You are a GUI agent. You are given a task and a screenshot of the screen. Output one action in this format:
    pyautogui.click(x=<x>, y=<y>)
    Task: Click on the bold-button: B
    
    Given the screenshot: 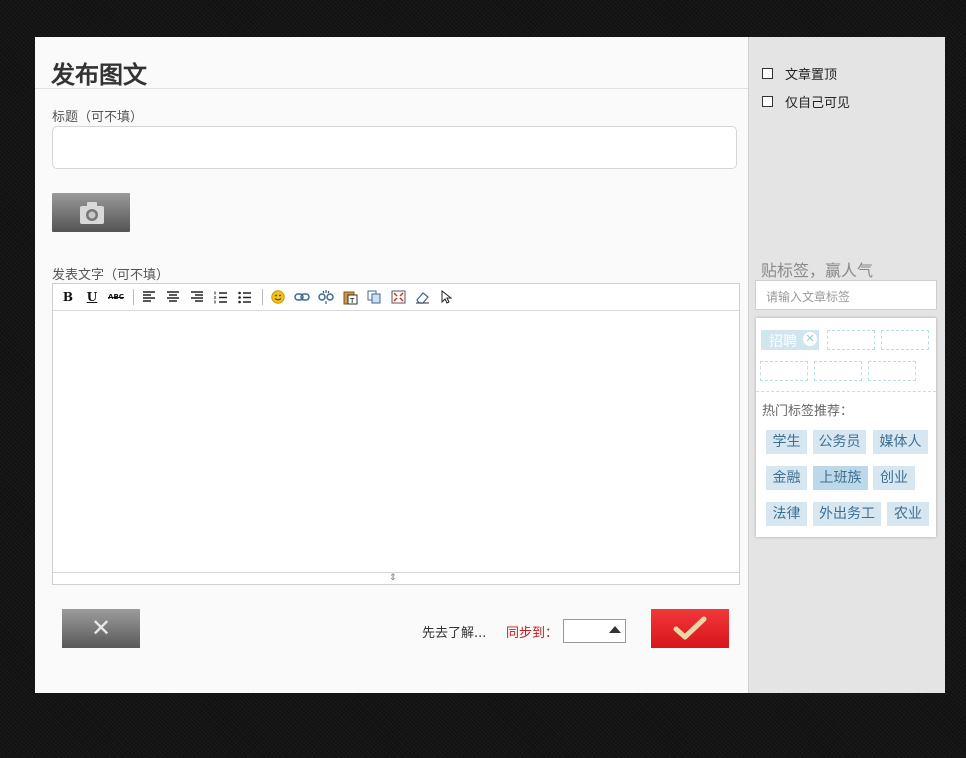 What is the action you would take?
    pyautogui.click(x=68, y=297)
    